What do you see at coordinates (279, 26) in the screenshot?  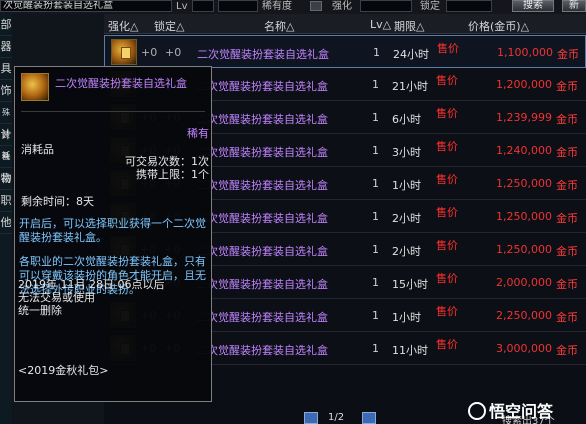 I see `sort-name: 名称△` at bounding box center [279, 26].